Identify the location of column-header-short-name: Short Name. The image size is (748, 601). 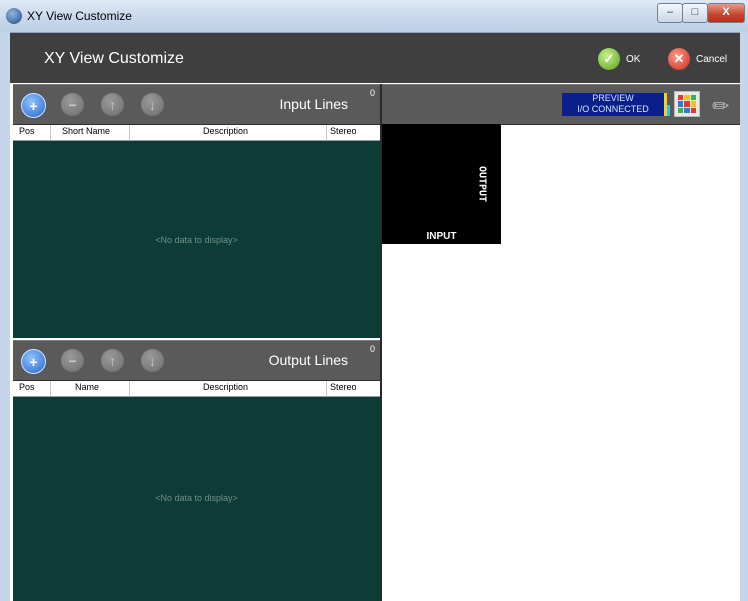
(86, 131).